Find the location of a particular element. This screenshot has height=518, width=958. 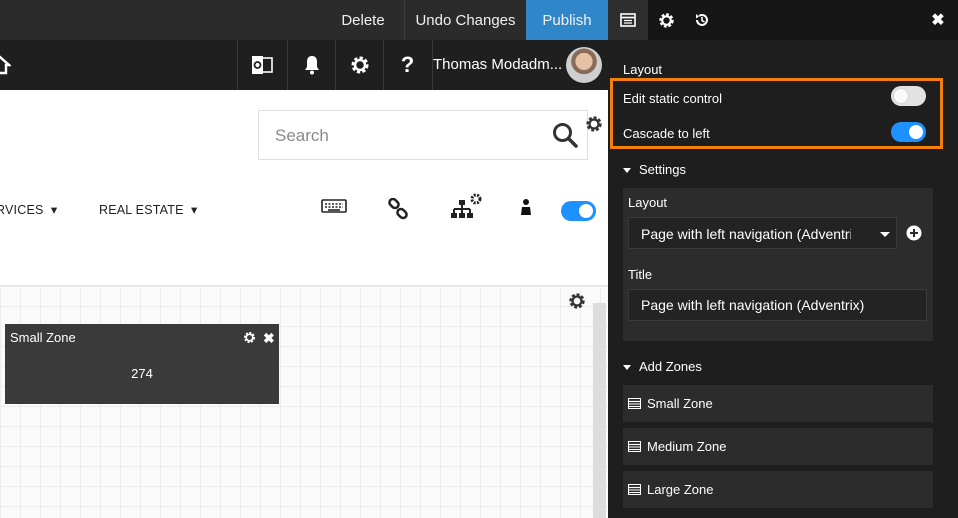

zone-item-label: Medium Zone is located at coordinates (687, 446).